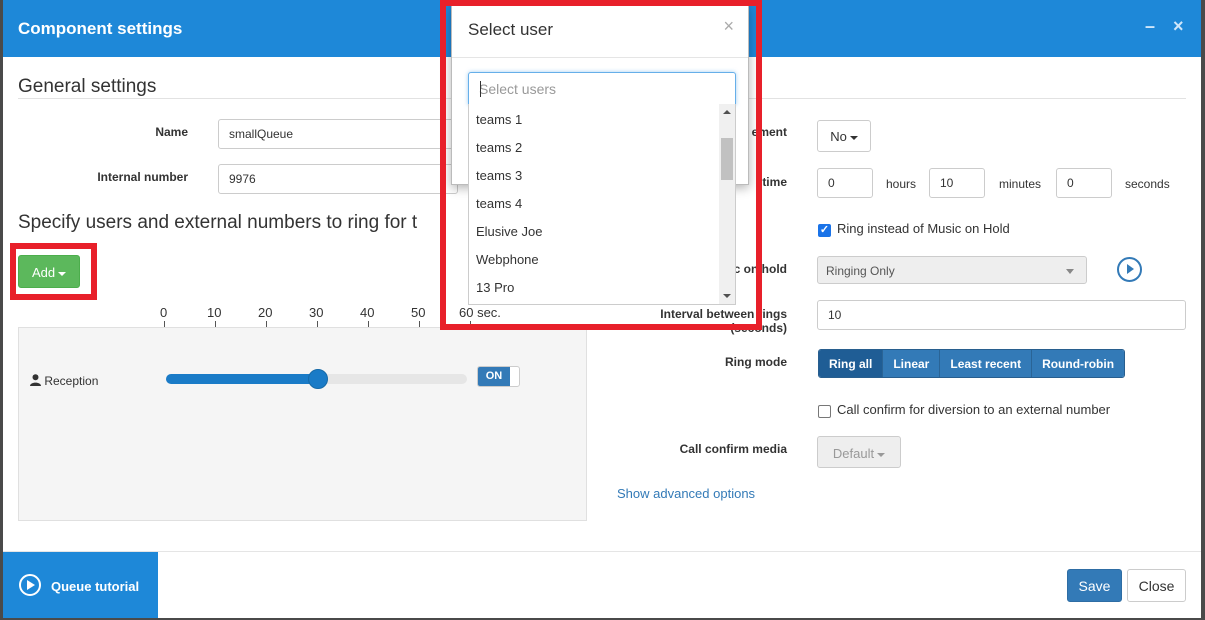 The image size is (1205, 620). I want to click on ring-time-slider-handle, so click(318, 379).